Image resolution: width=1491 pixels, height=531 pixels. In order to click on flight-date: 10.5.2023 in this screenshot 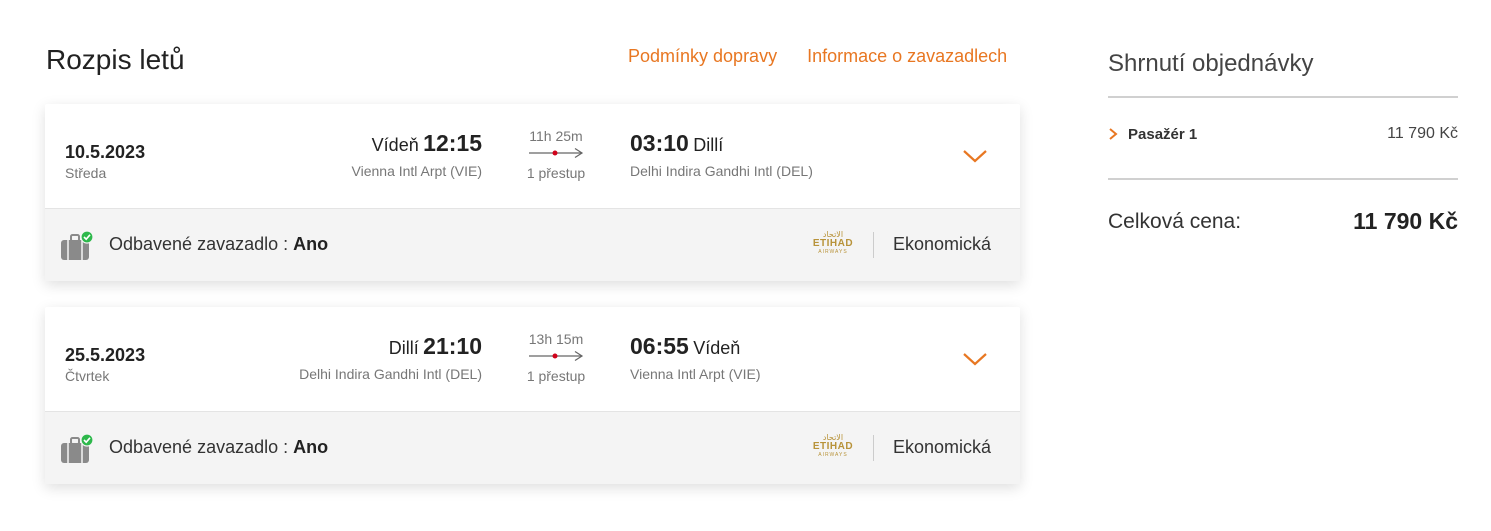, I will do `click(105, 152)`.